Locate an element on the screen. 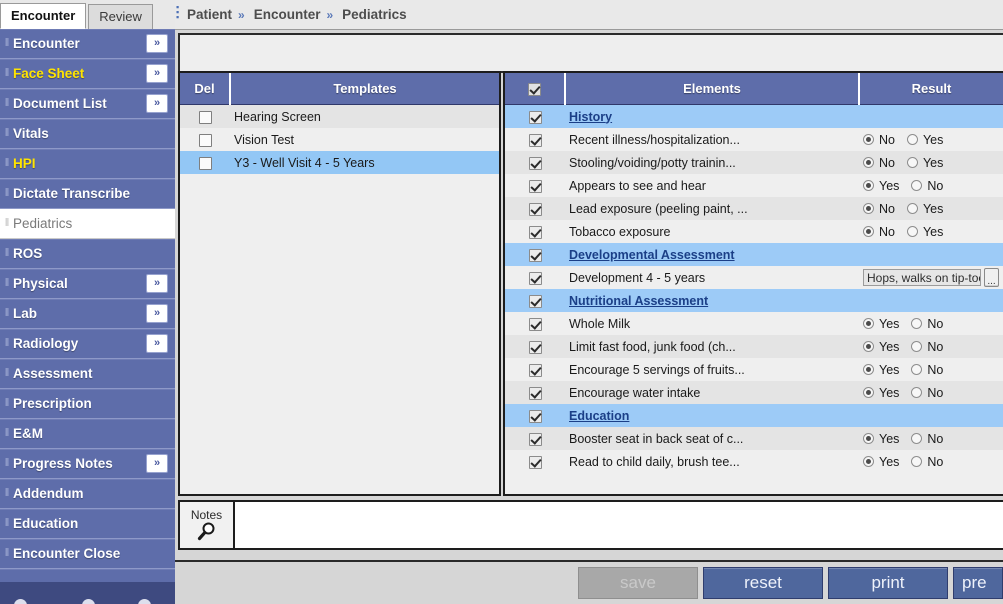 This screenshot has width=1003, height=604. select-all-checkbox is located at coordinates (534, 90).